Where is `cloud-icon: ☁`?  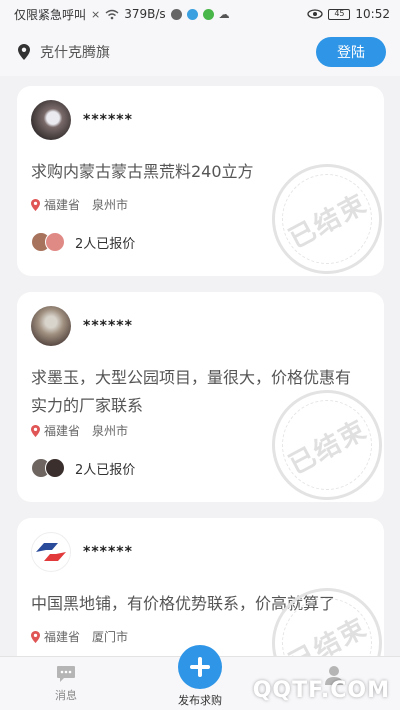
cloud-icon: ☁ is located at coordinates (224, 14).